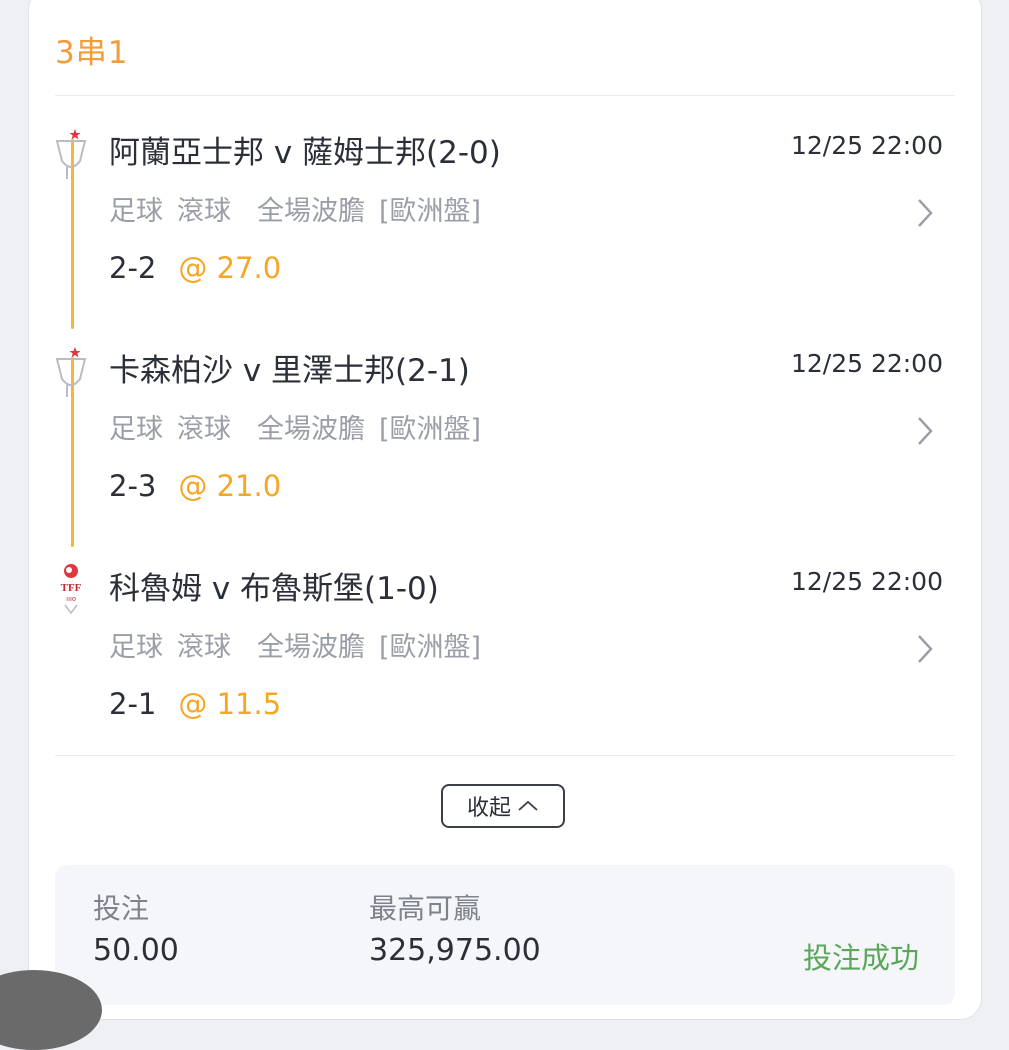 This screenshot has height=1050, width=1009. I want to click on svg-text: ıııo, so click(71, 599).